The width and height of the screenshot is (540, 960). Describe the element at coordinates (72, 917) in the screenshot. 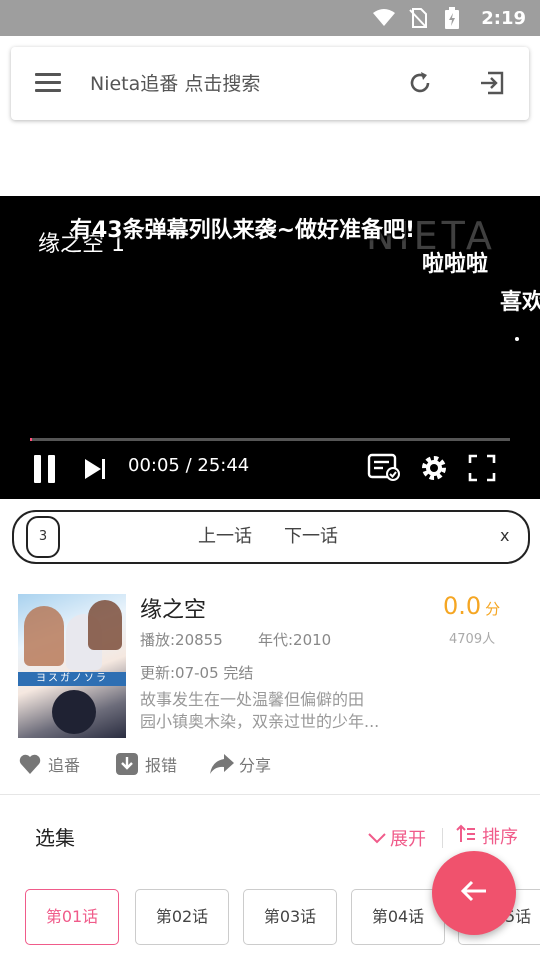

I see `episode-button: 第01话` at that location.